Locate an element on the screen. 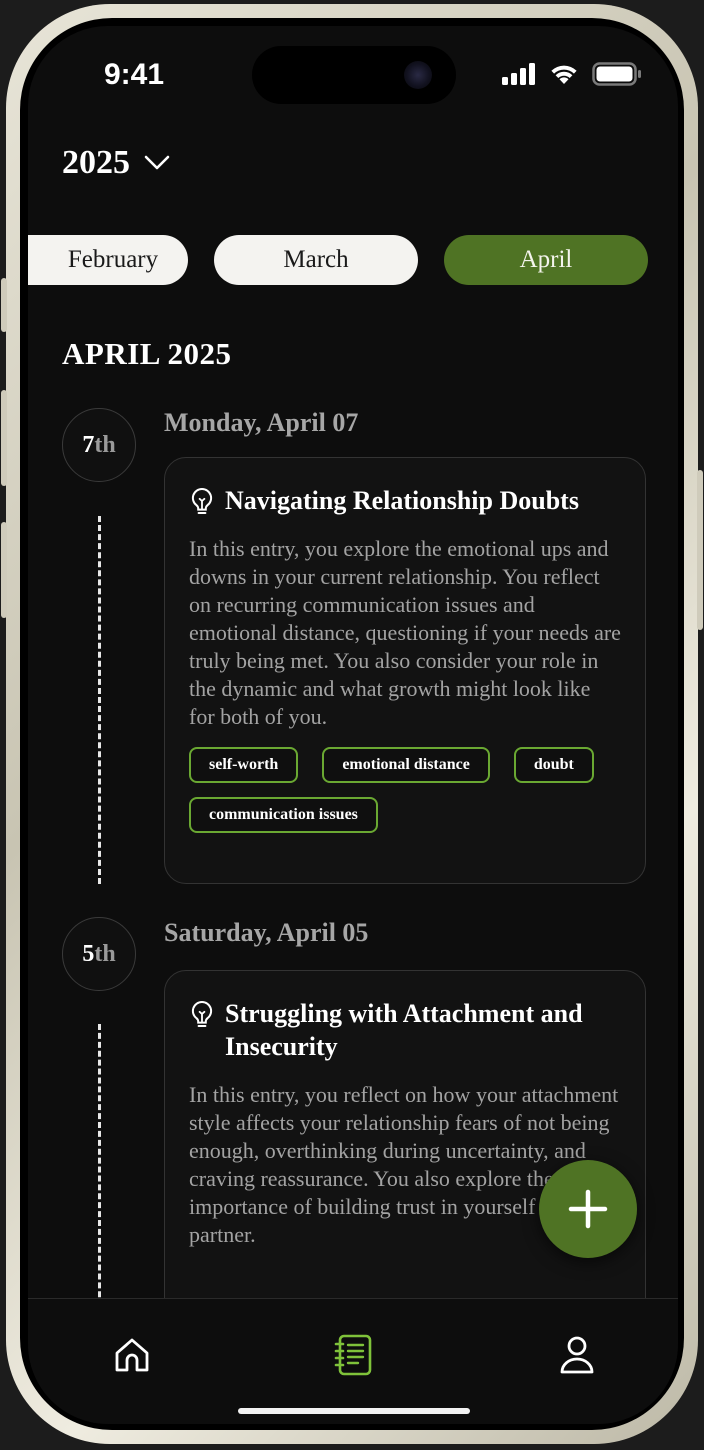  month-pill-april: April is located at coordinates (546, 260).